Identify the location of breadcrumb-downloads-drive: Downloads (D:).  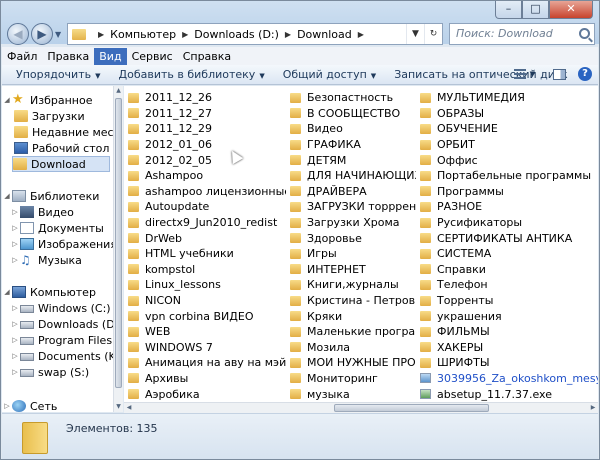
(236, 34).